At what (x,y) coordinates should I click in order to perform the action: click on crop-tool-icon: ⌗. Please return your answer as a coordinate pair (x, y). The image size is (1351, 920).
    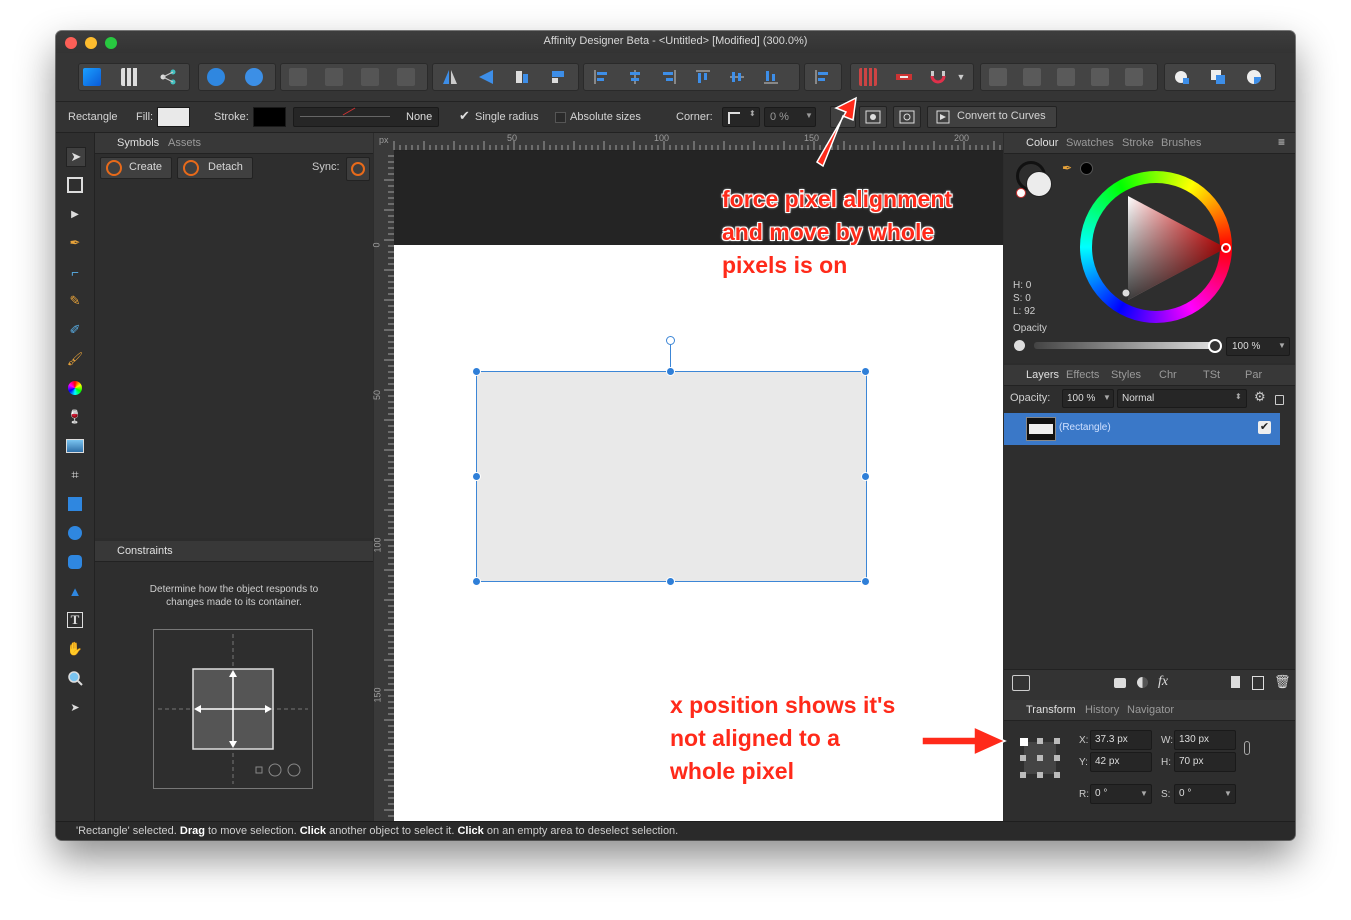
    Looking at the image, I should click on (75, 475).